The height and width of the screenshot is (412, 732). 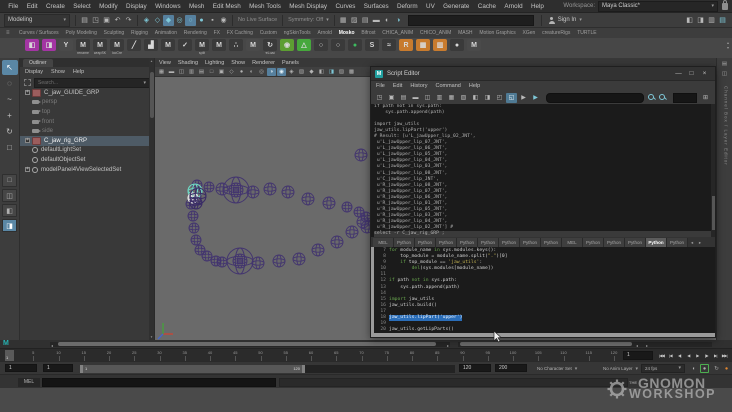 What do you see at coordinates (423, 47) in the screenshot?
I see `shelf-orange-grid-icon: ▦` at bounding box center [423, 47].